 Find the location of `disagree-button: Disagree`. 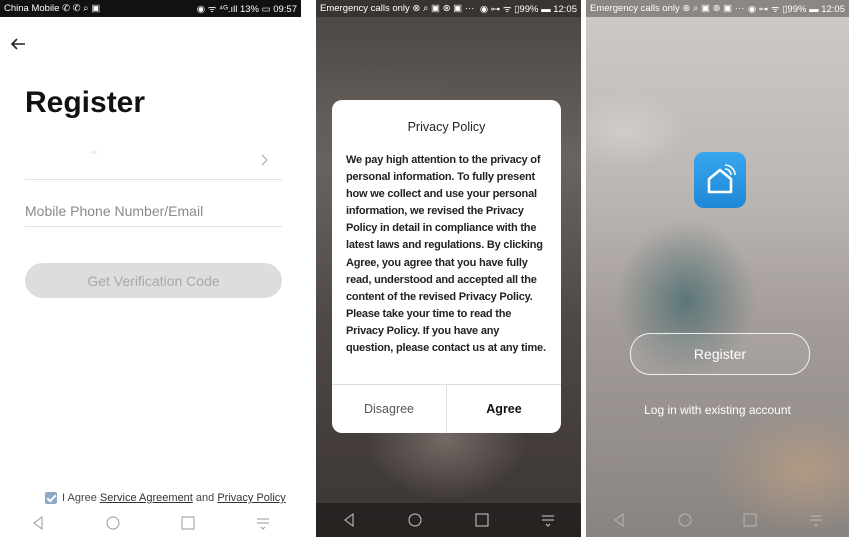

disagree-button: Disagree is located at coordinates (389, 409).